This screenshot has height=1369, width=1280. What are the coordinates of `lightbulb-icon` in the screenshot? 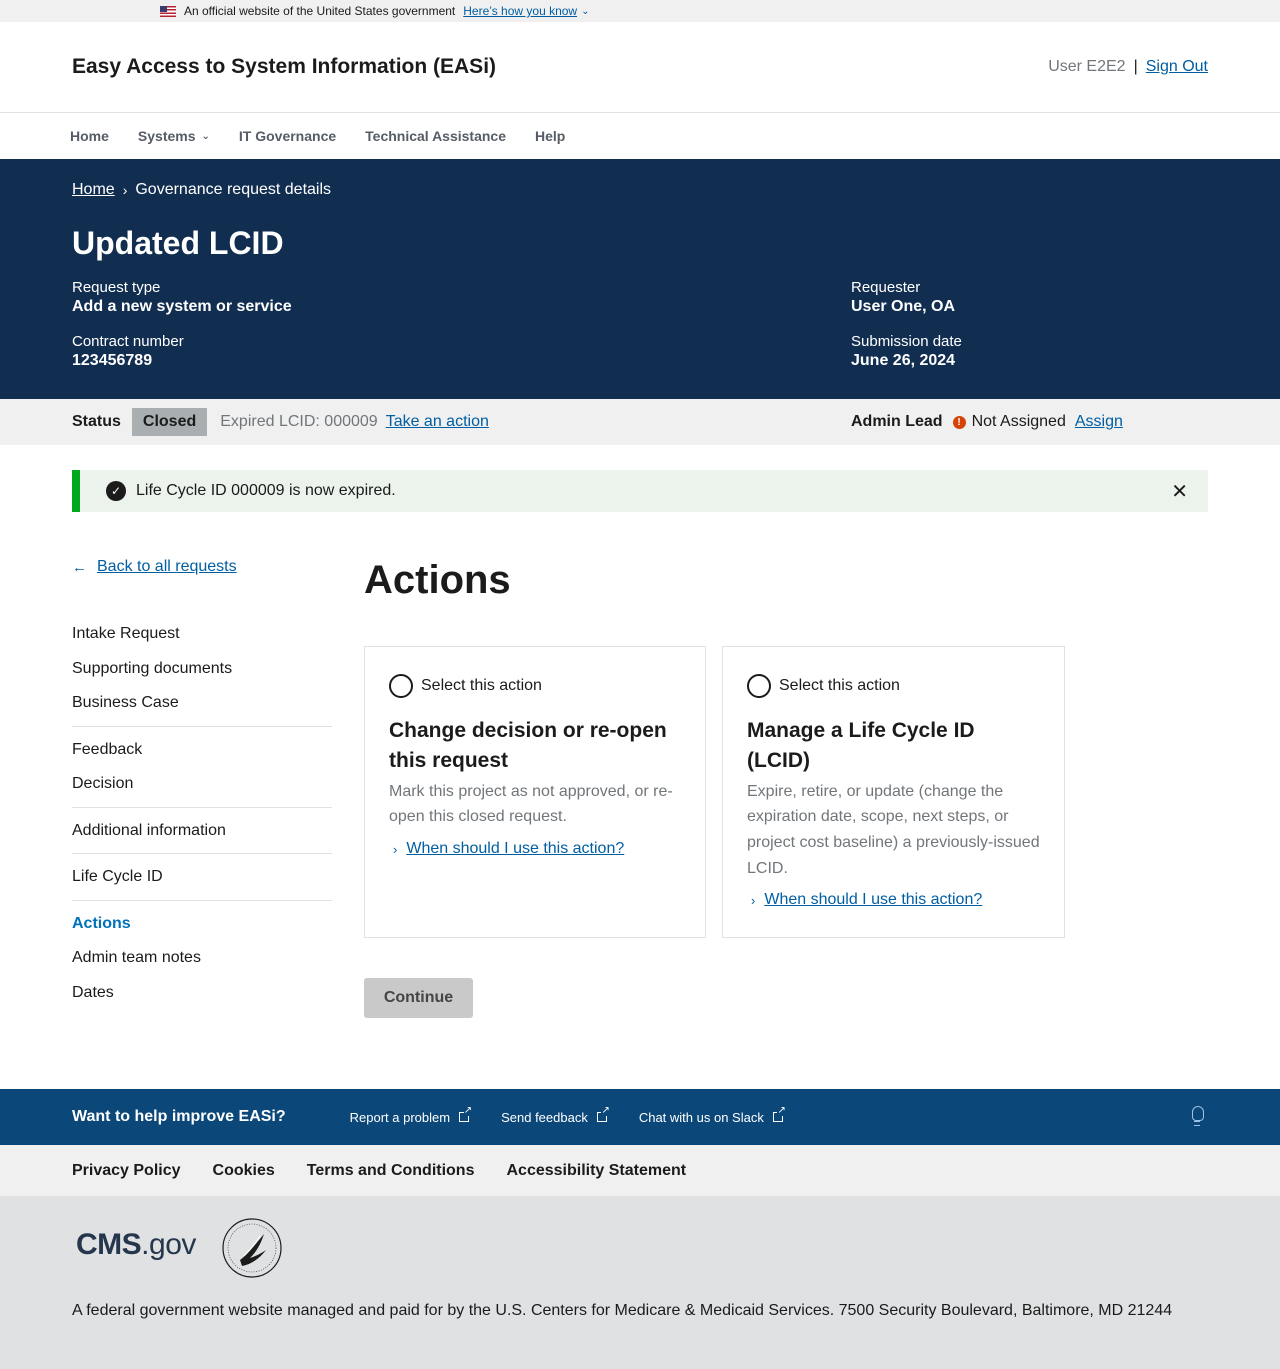 It's located at (1198, 1116).